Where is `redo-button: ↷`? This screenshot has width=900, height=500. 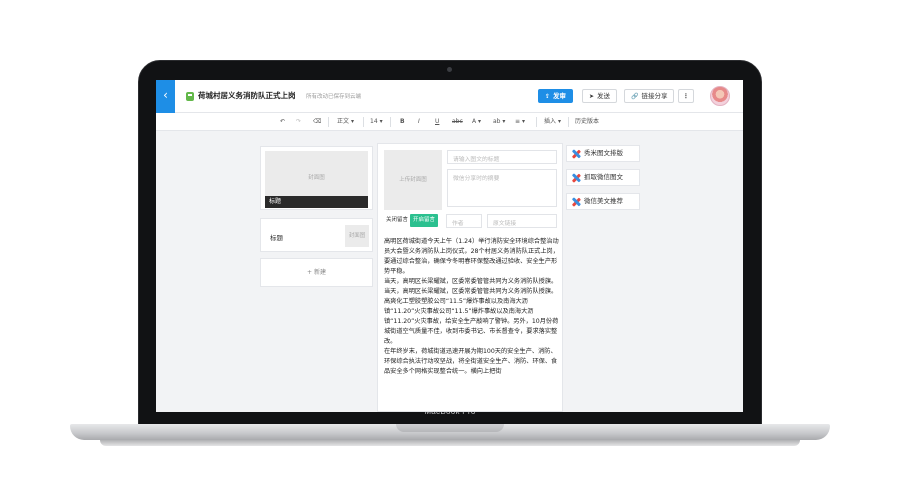
redo-button: ↷ is located at coordinates (298, 122).